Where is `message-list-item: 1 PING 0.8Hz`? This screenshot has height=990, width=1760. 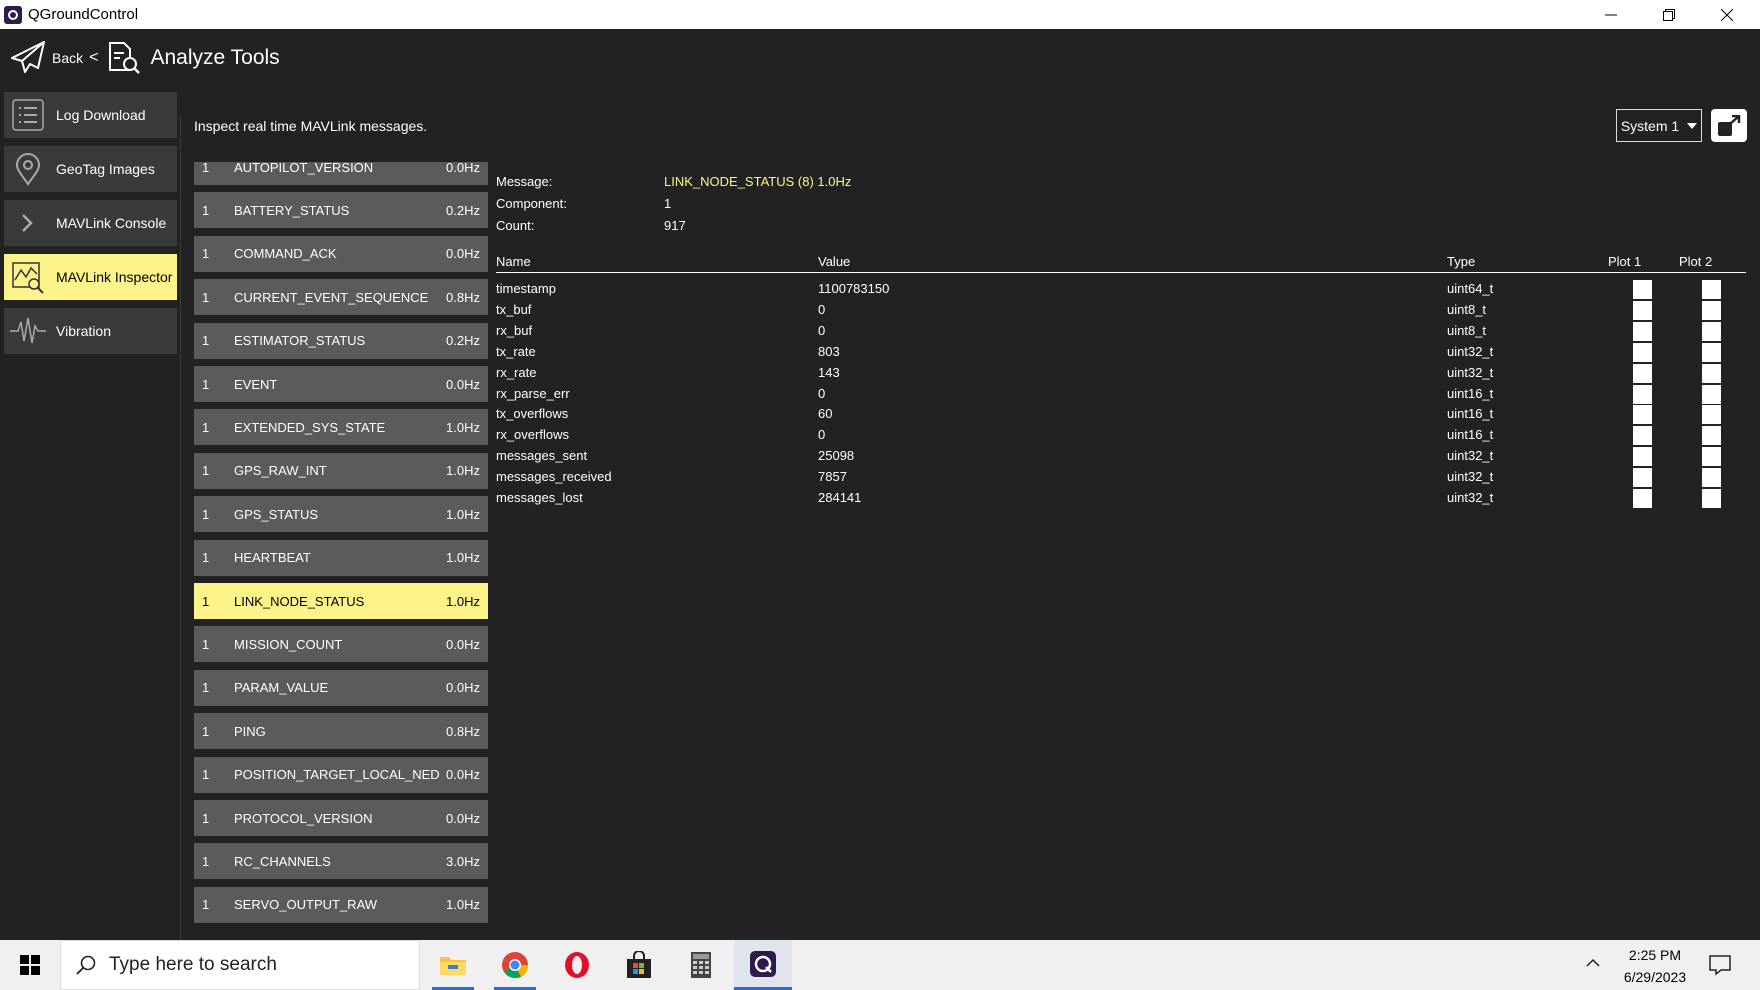
message-list-item: 1 PING 0.8Hz is located at coordinates (341, 731).